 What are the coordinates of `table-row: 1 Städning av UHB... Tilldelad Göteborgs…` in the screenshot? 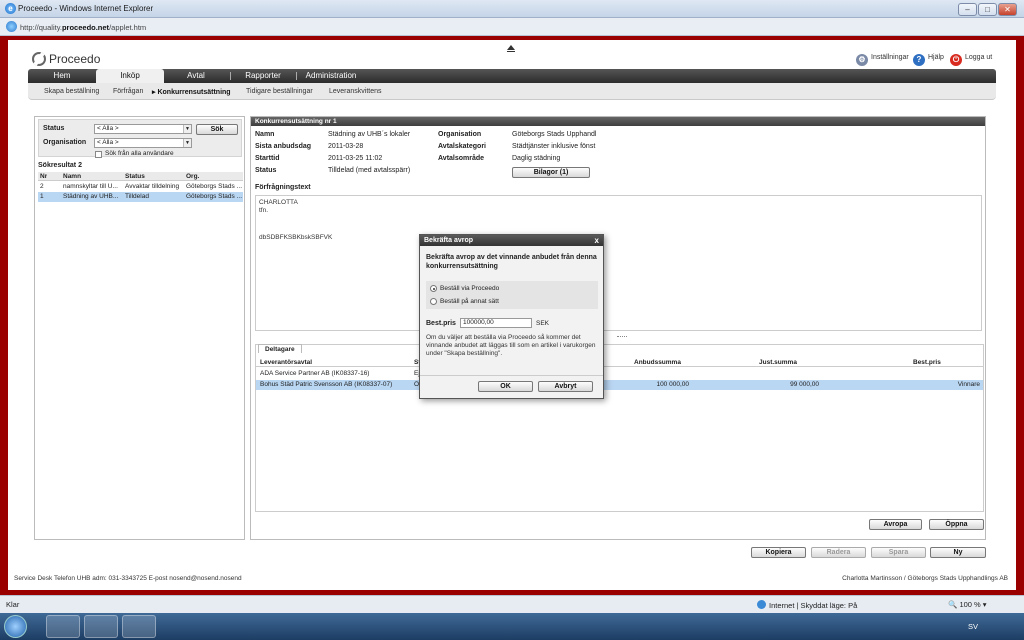 It's located at (140, 197).